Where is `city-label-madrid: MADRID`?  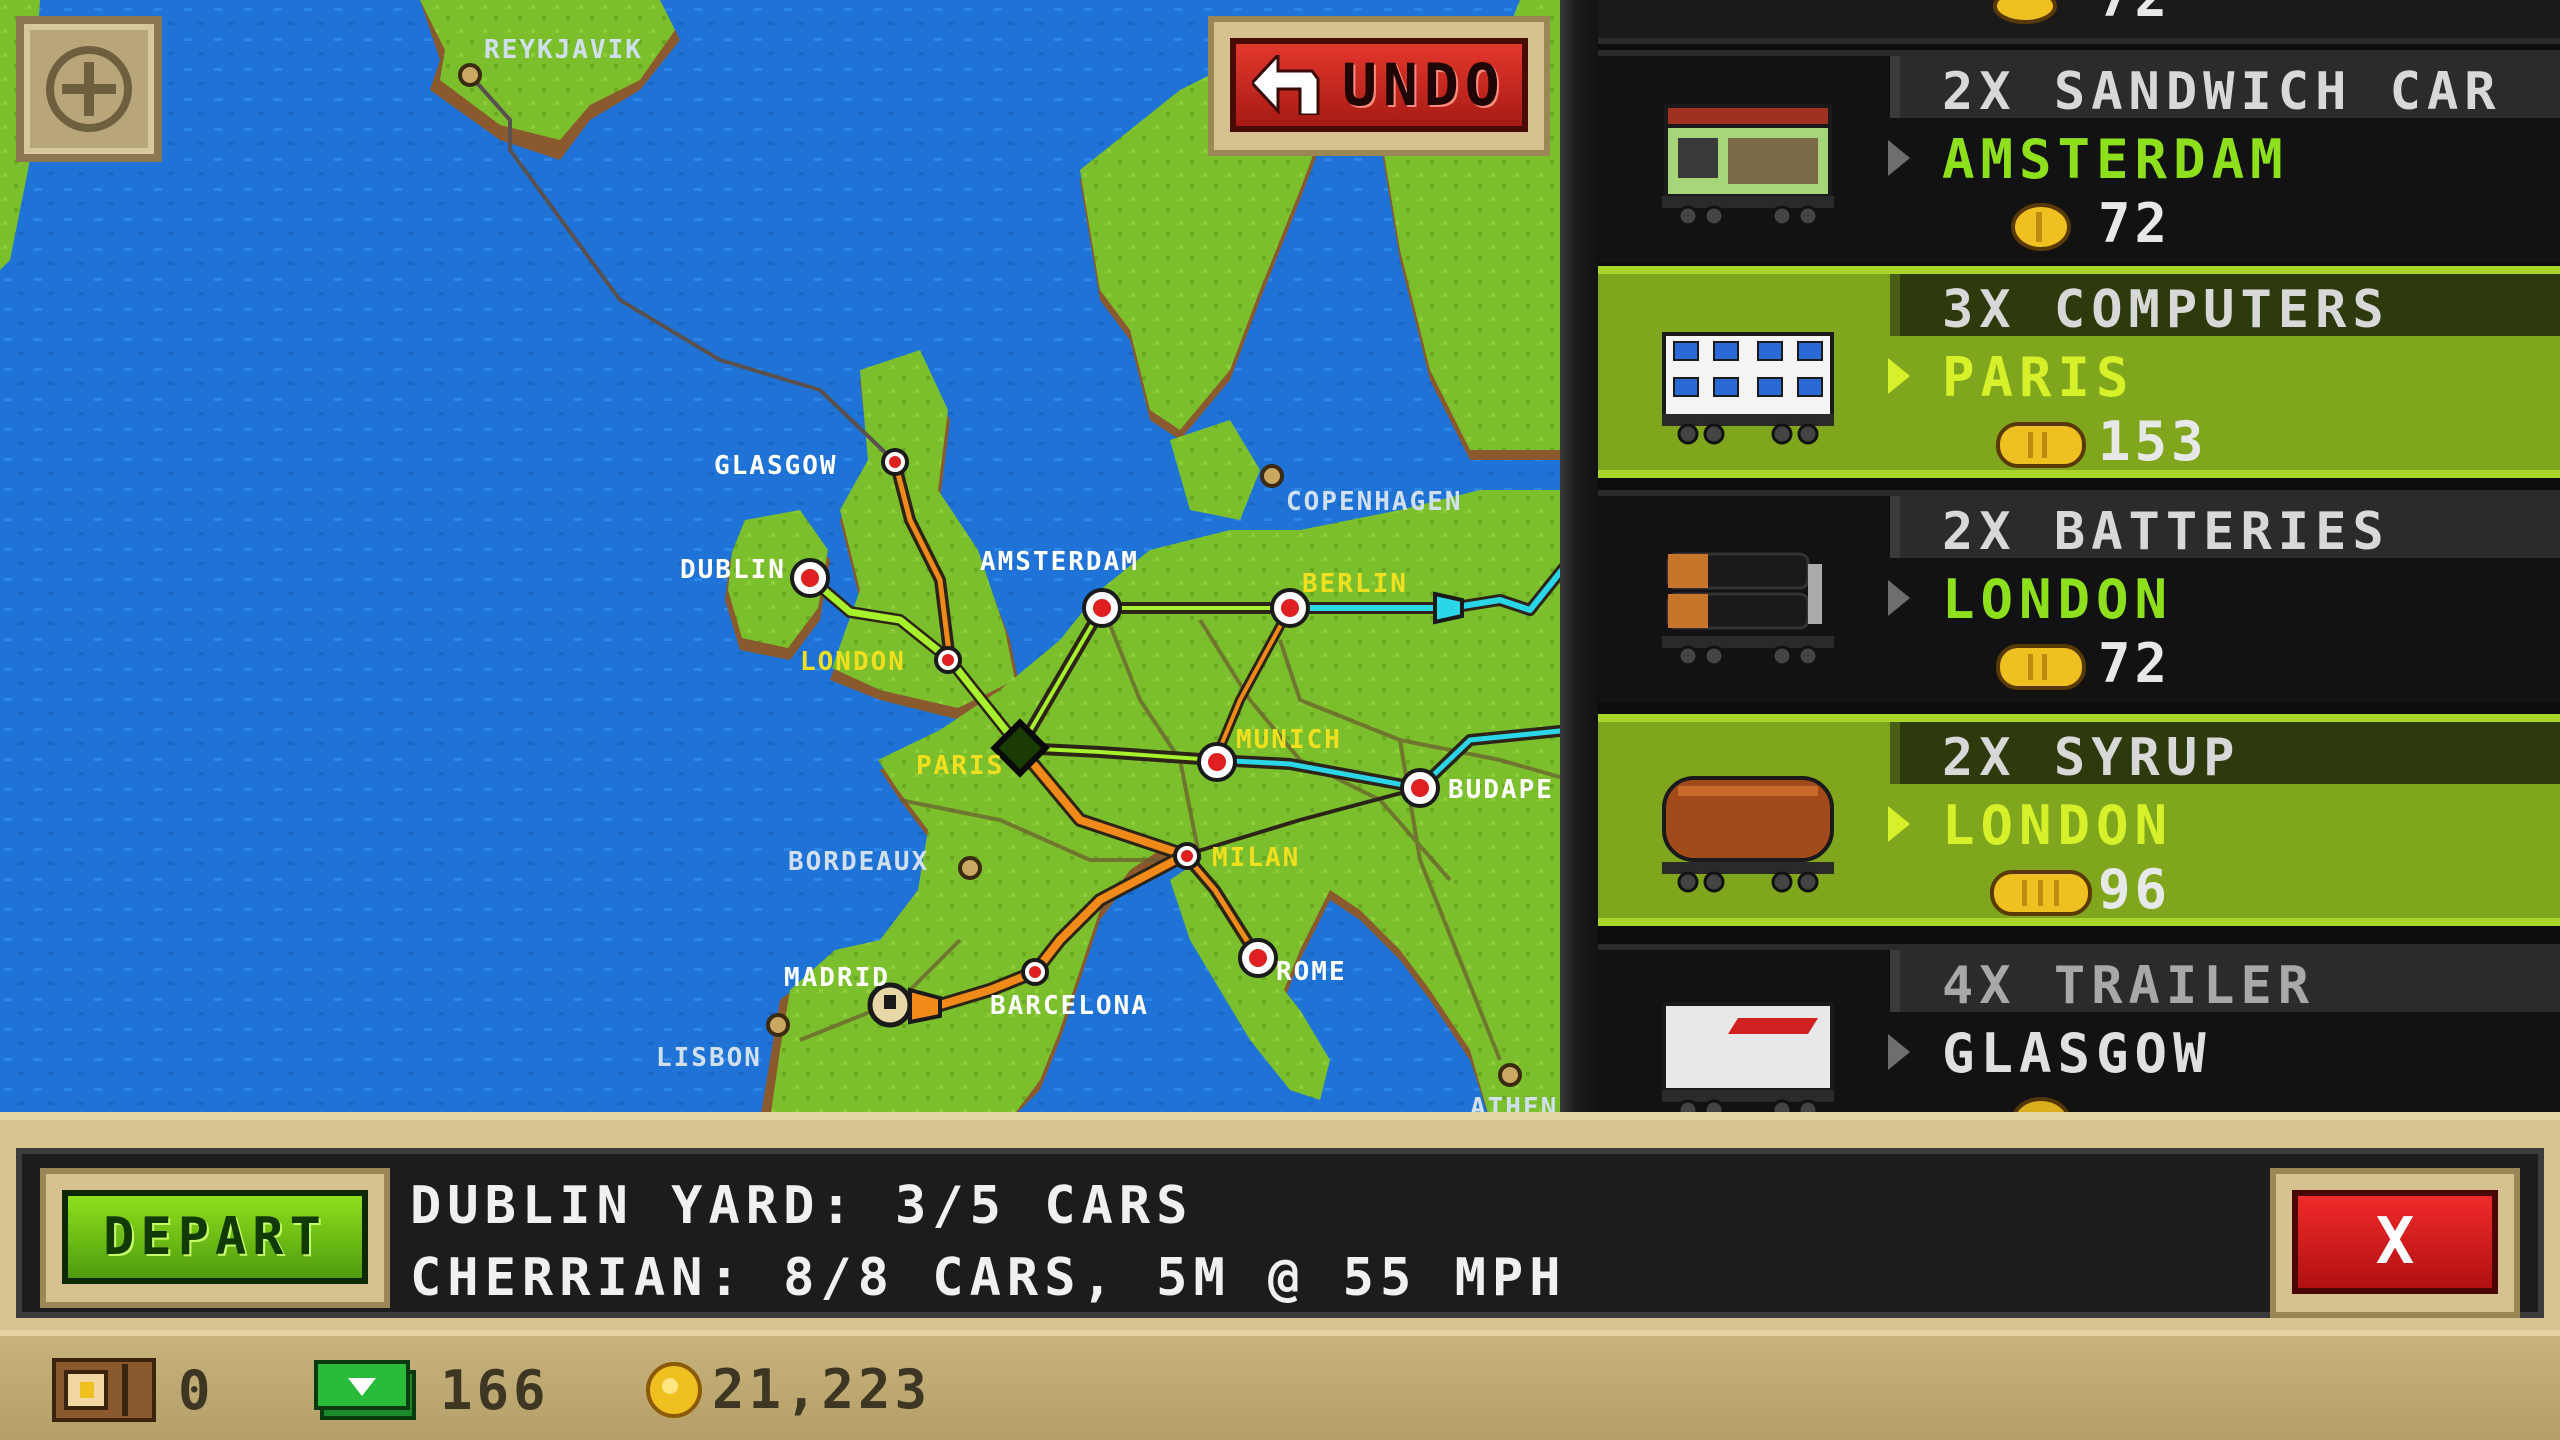
city-label-madrid: MADRID is located at coordinates (837, 978).